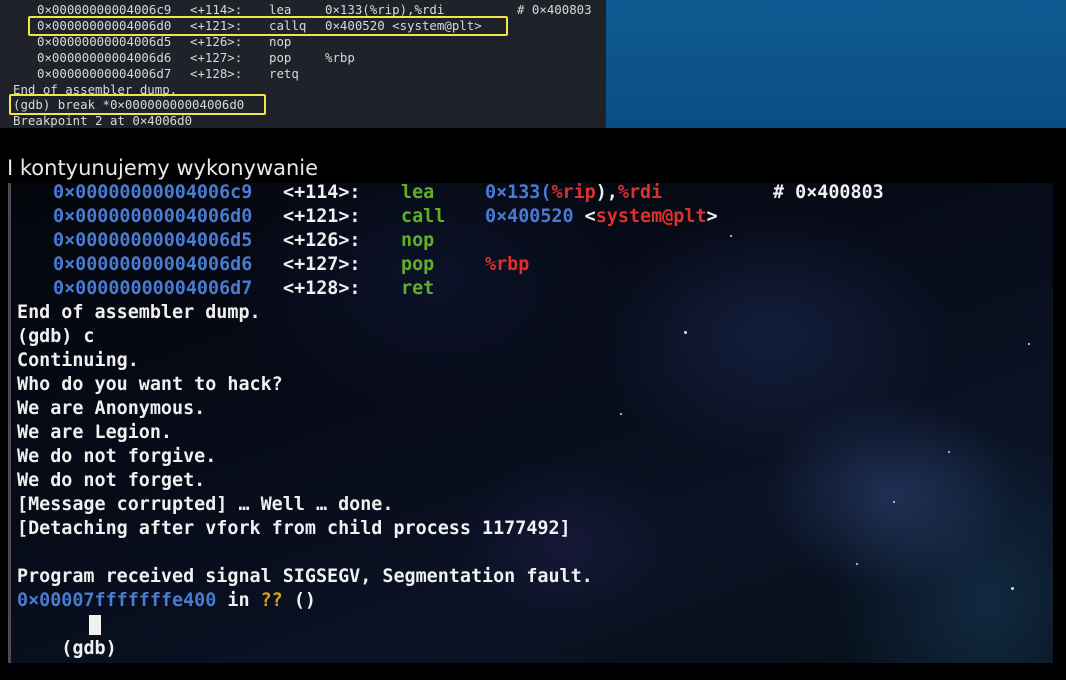 The width and height of the screenshot is (1066, 680). What do you see at coordinates (322, 264) in the screenshot?
I see `asm-offset: <+127>:` at bounding box center [322, 264].